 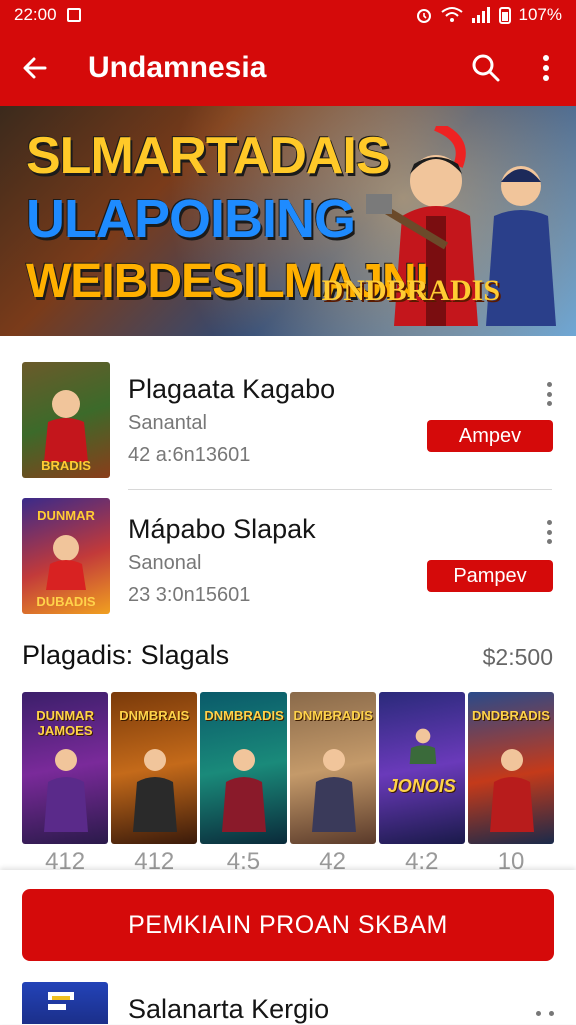 I want to click on game-card: DUNMAR JAMOES, so click(x=65, y=768).